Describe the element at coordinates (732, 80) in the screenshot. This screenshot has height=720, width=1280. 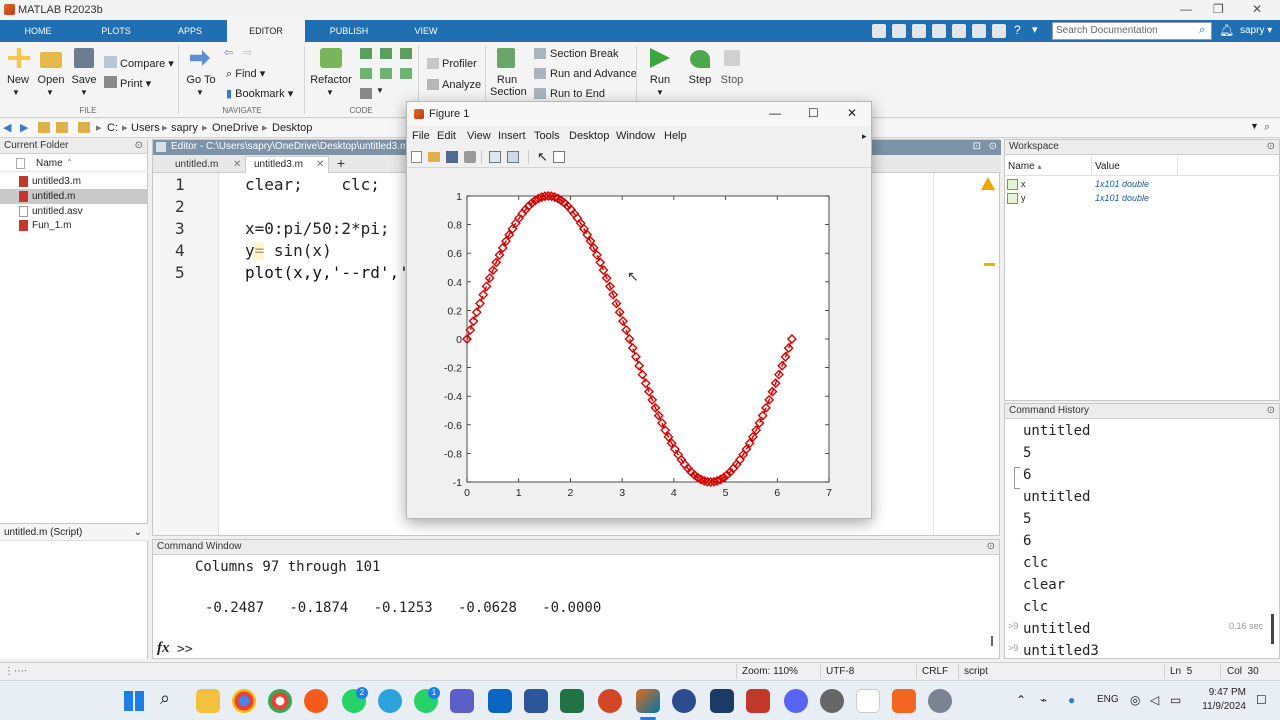
I see `stop-button: Stop` at that location.